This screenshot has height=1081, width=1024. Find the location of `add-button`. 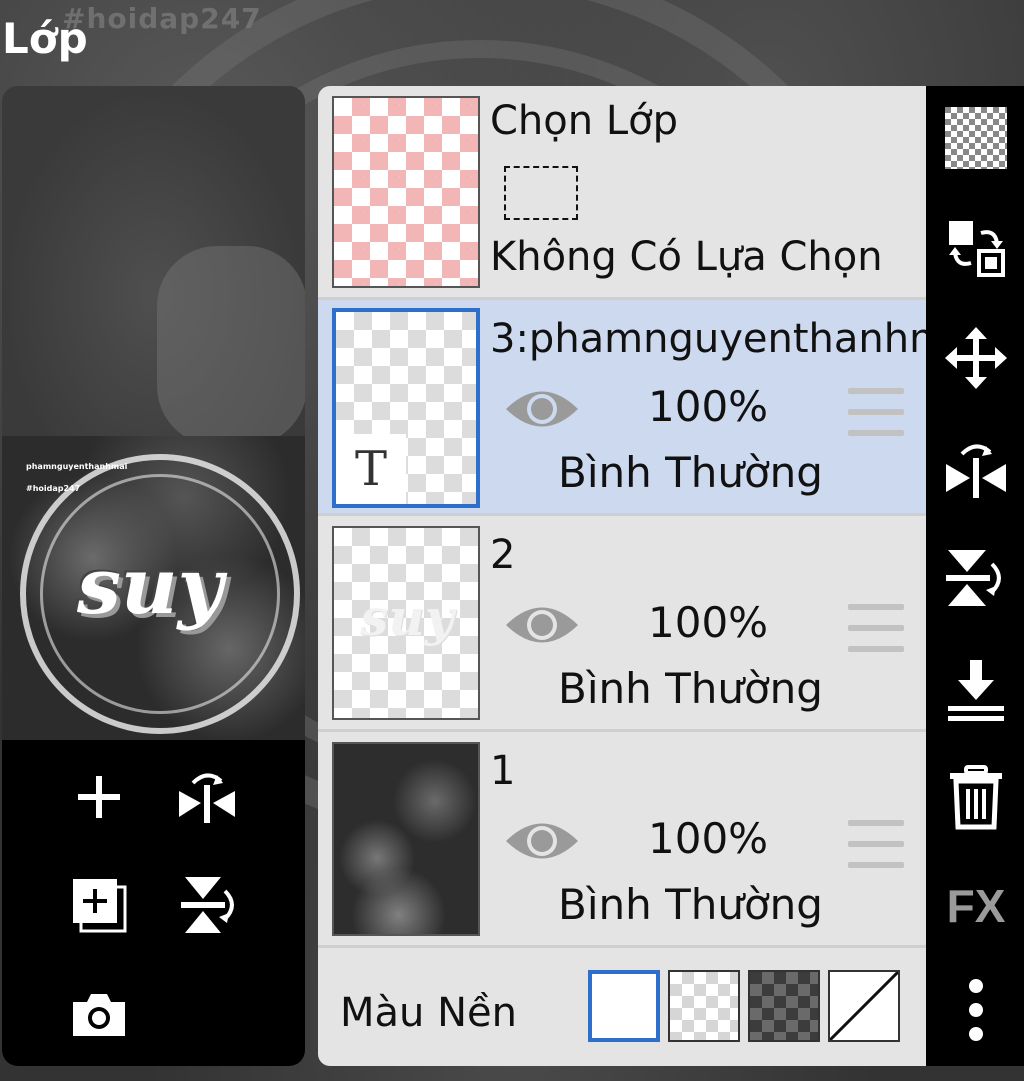

add-button is located at coordinates (99, 797).